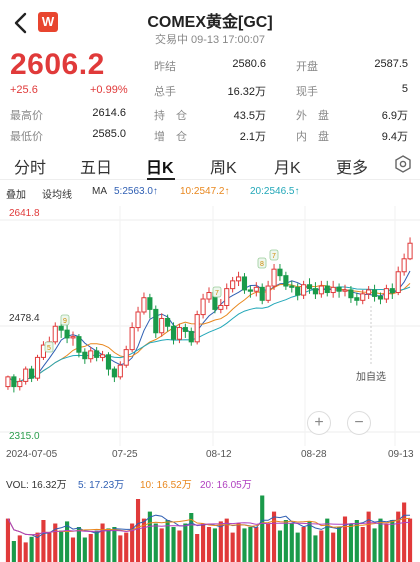 This screenshot has height=562, width=420. Describe the element at coordinates (36, 485) in the screenshot. I see `vol-total: VOL: 16.32万` at that location.